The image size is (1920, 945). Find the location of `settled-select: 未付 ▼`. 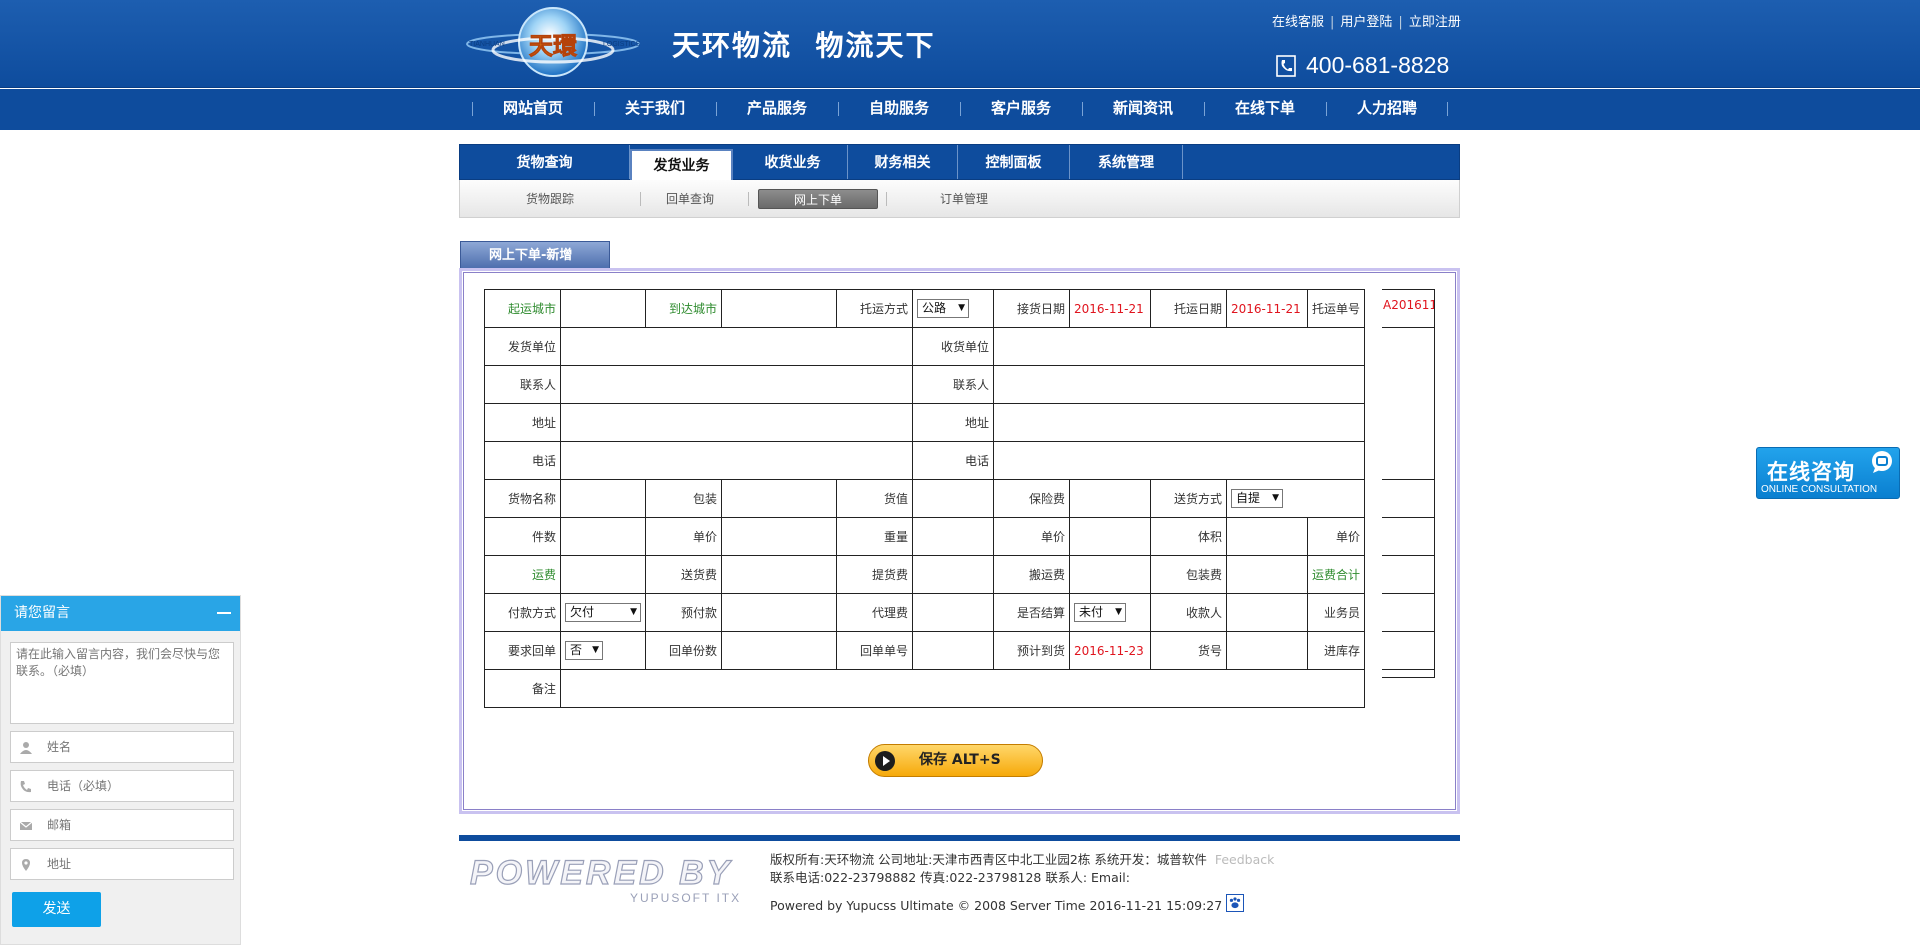

settled-select: 未付 ▼ is located at coordinates (1100, 612).